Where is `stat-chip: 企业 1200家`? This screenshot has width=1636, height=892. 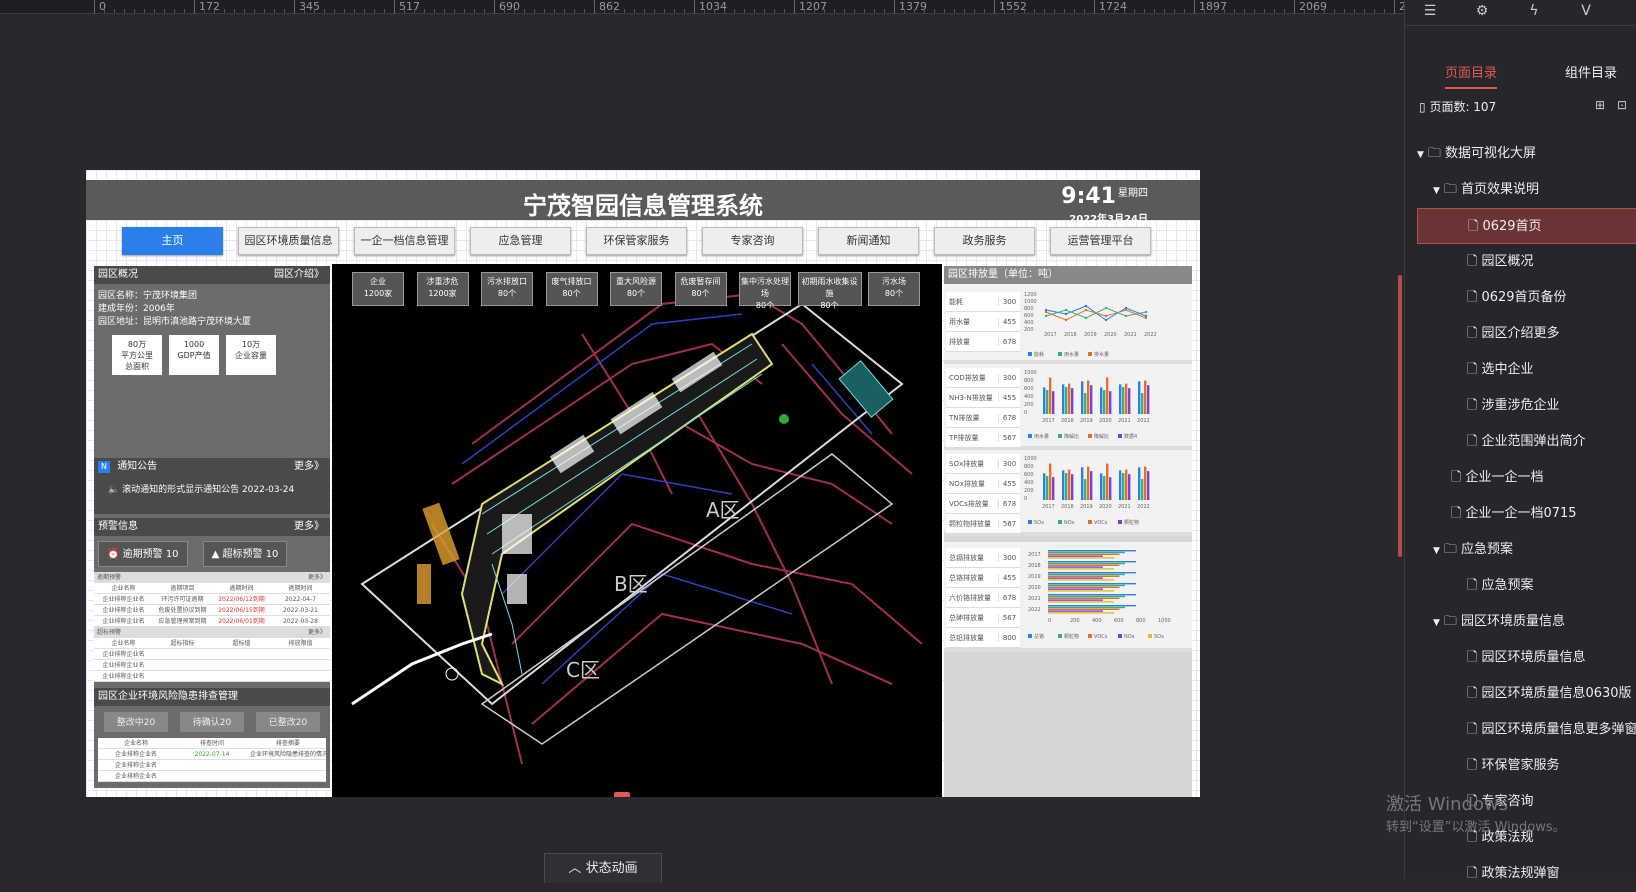
stat-chip: 企业 1200家 is located at coordinates (378, 289).